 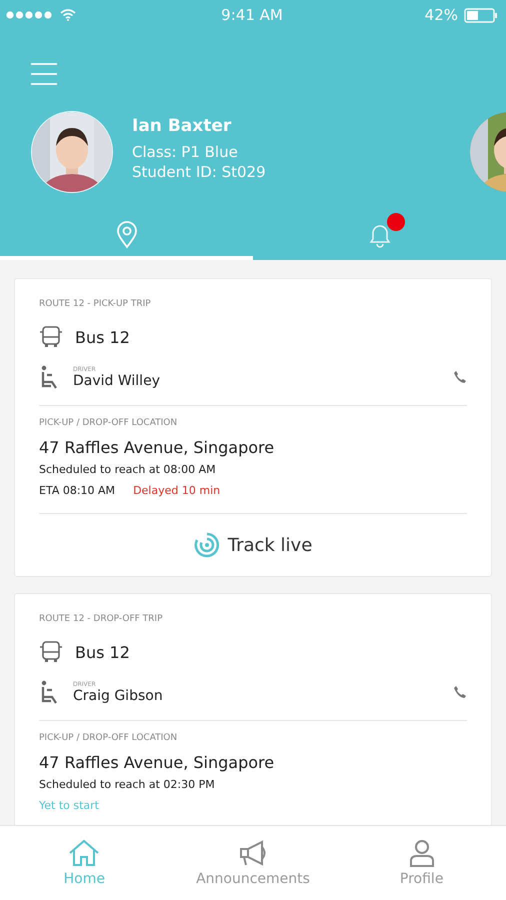 I want to click on battery-percent: 42%, so click(x=441, y=15).